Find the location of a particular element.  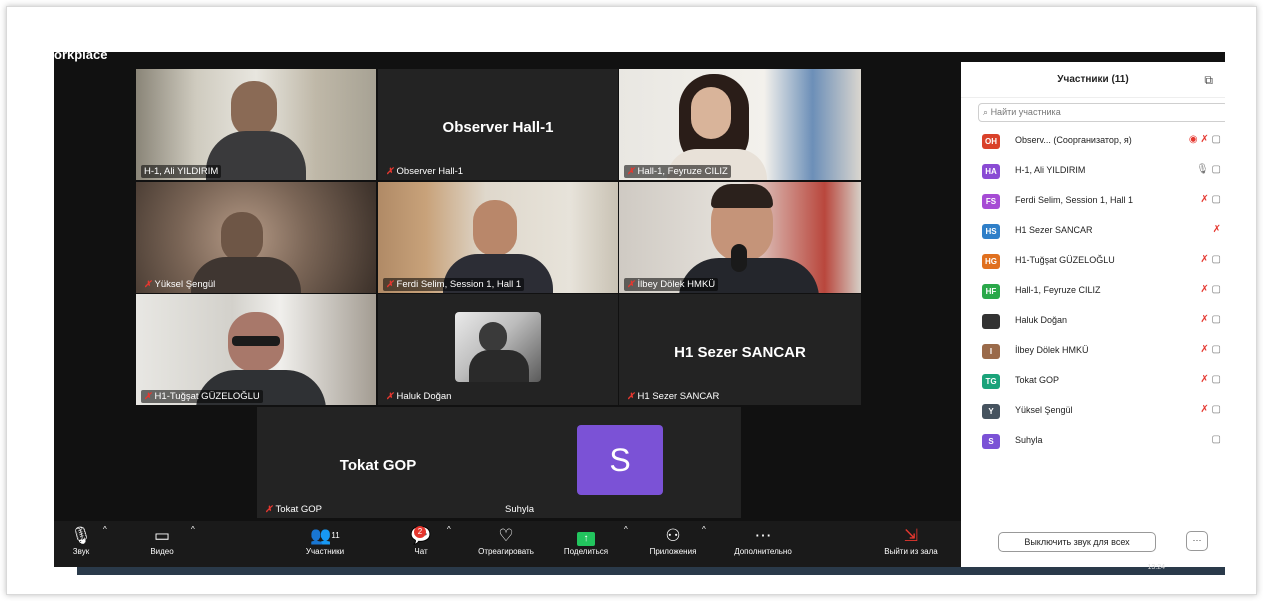

avatar: TG is located at coordinates (991, 381).